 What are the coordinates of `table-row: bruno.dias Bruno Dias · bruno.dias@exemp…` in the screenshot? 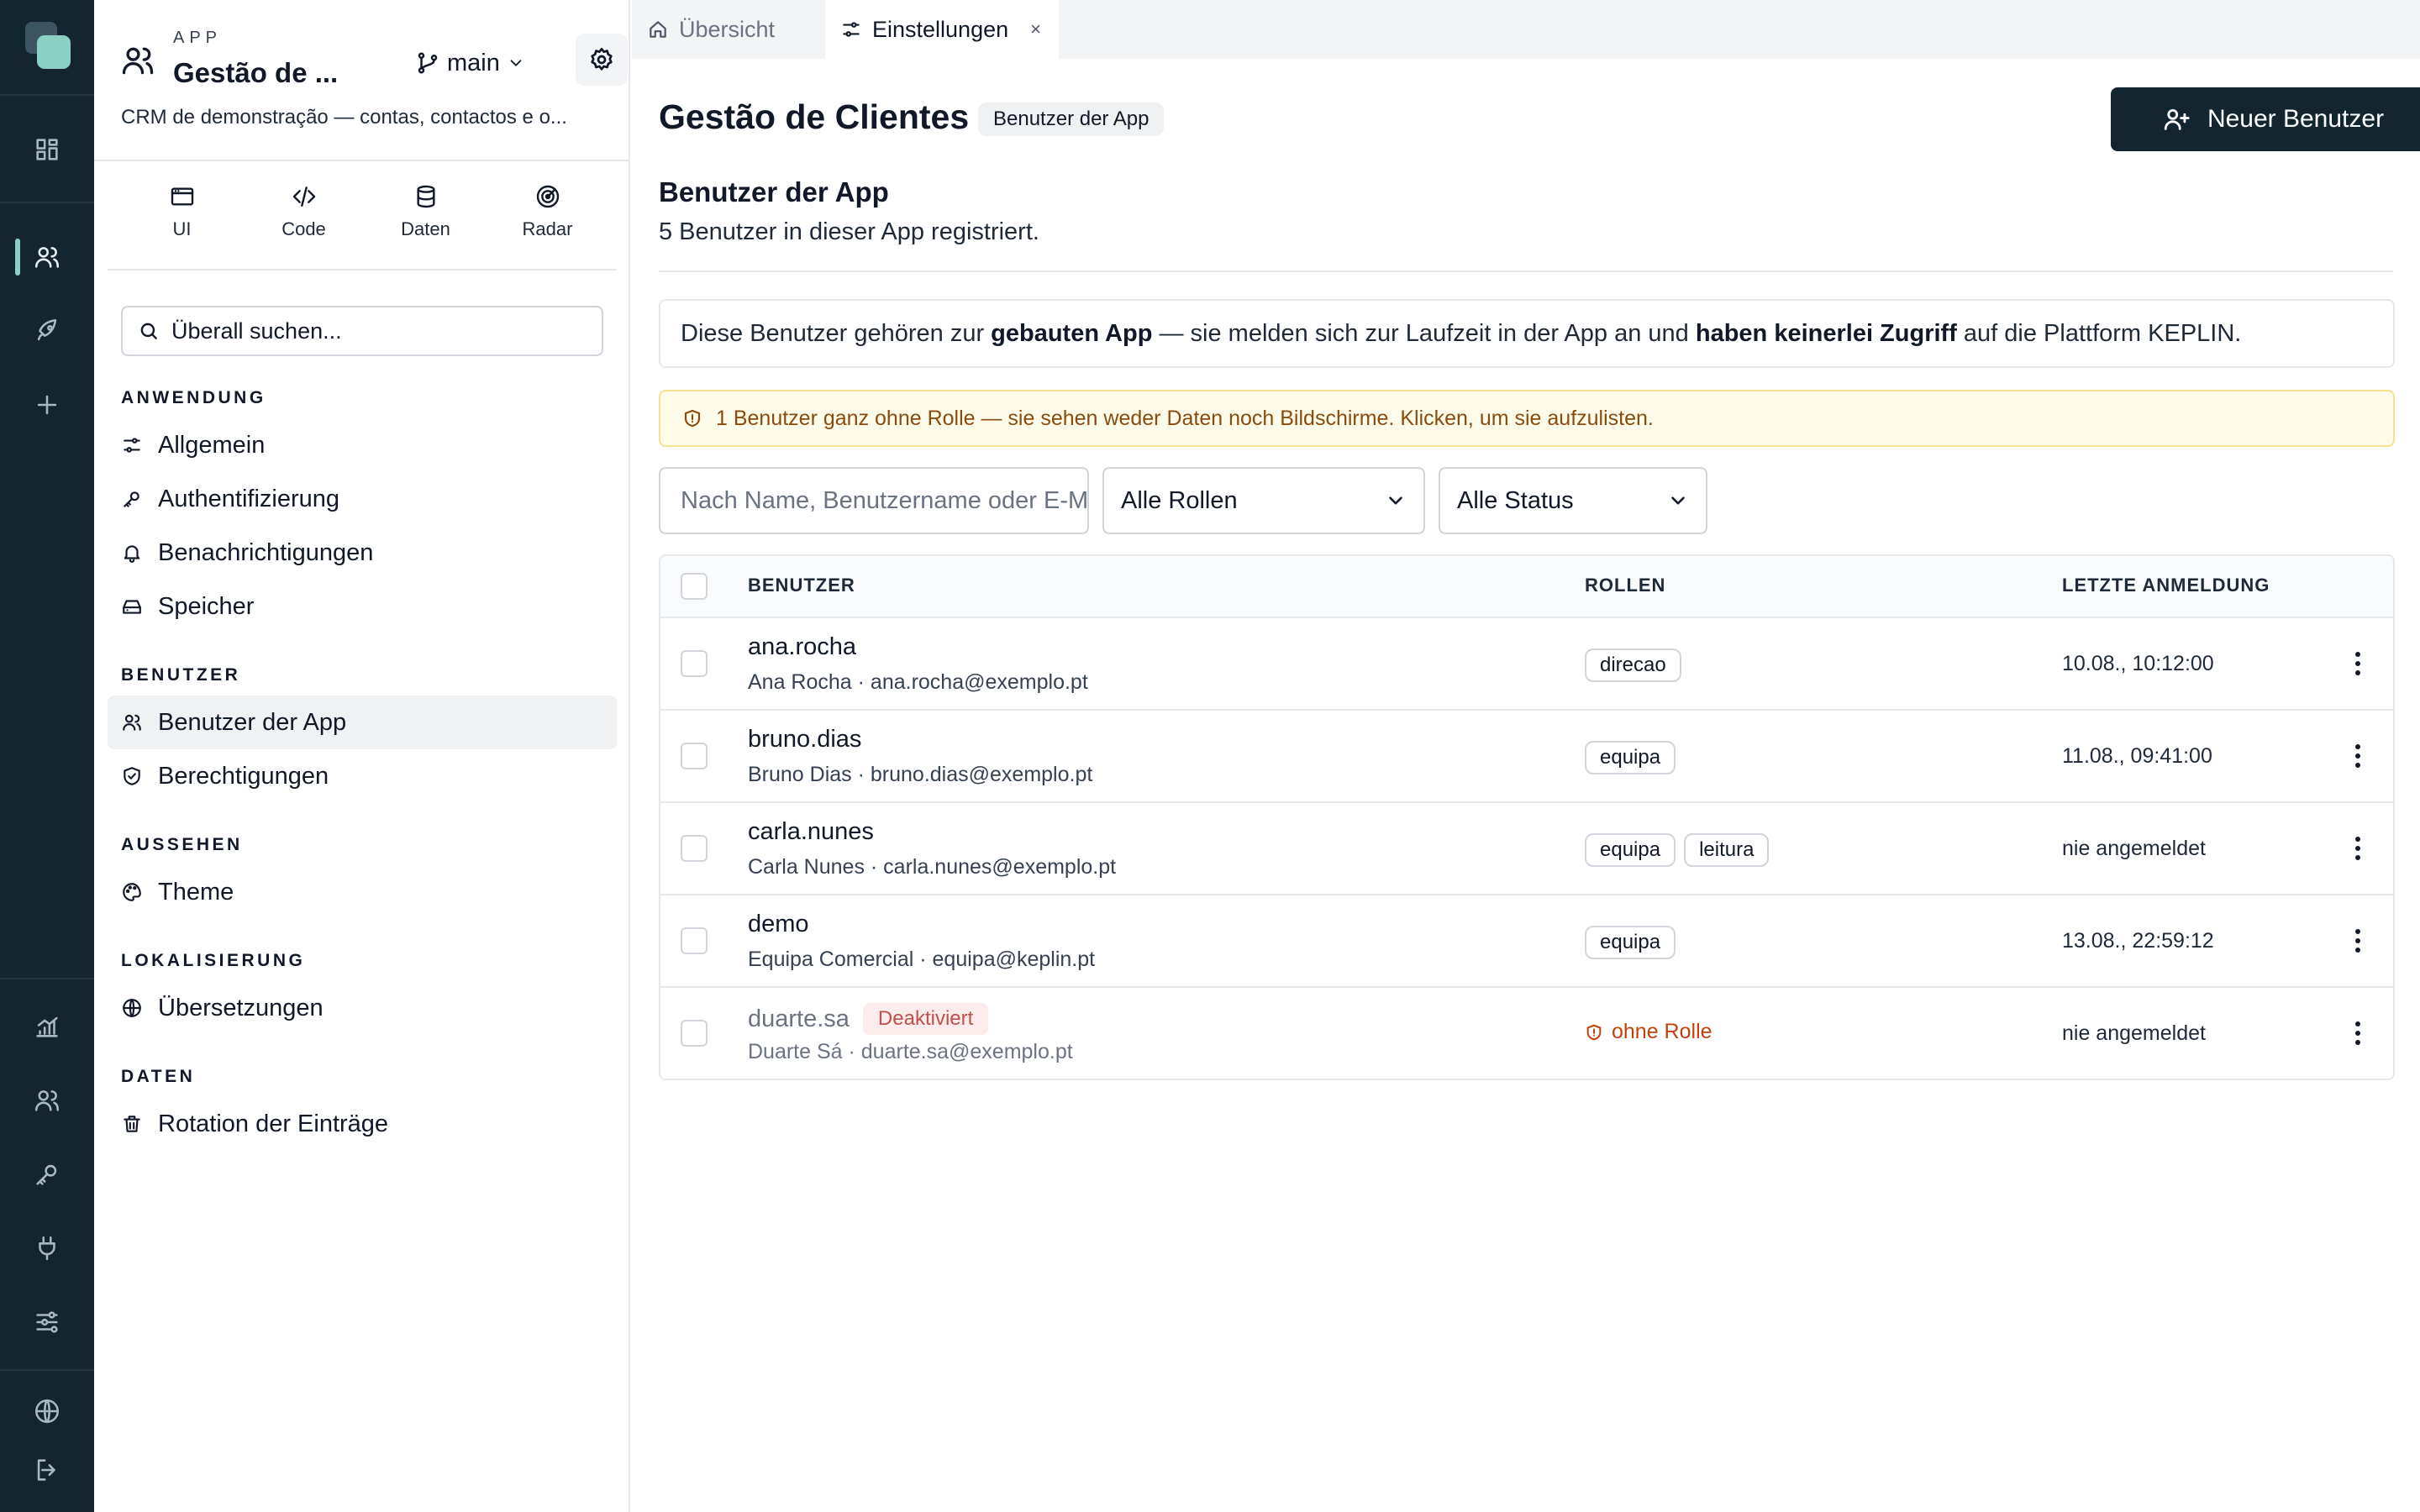 It's located at (1527, 757).